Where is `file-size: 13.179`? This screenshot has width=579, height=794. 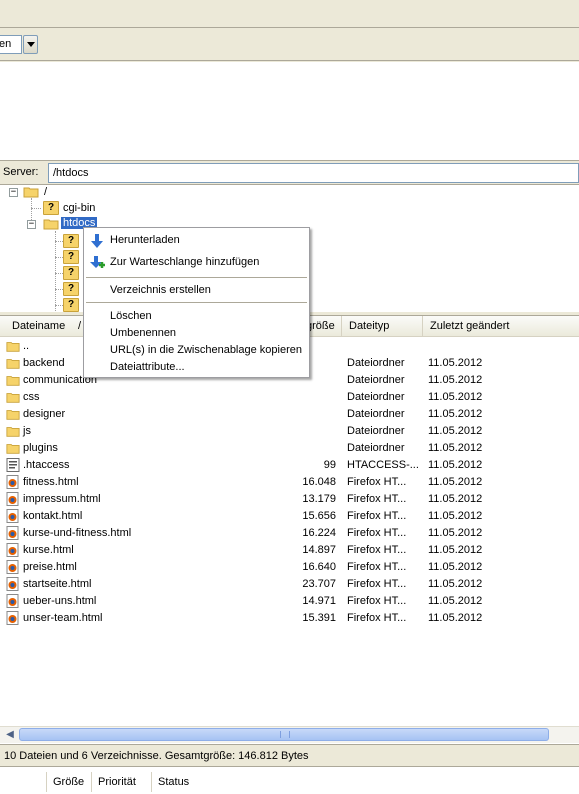
file-size: 13.179 is located at coordinates (319, 499).